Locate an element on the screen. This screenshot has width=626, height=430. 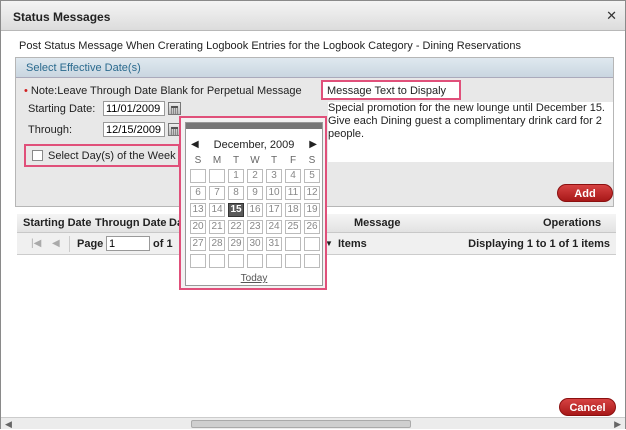
page-label: Page is located at coordinates (90, 244).